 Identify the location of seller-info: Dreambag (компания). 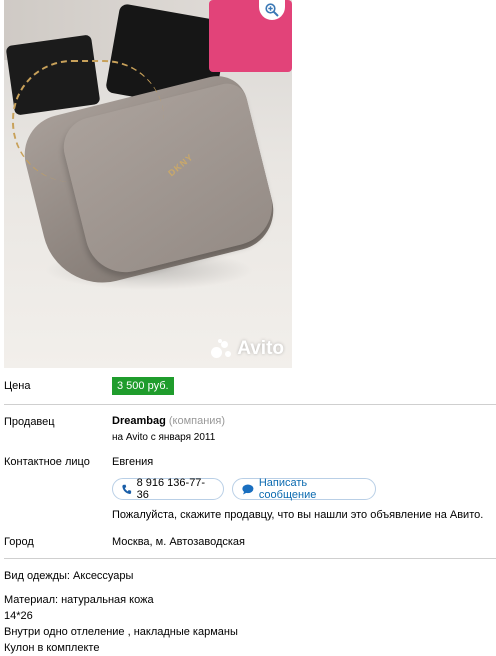
(168, 421).